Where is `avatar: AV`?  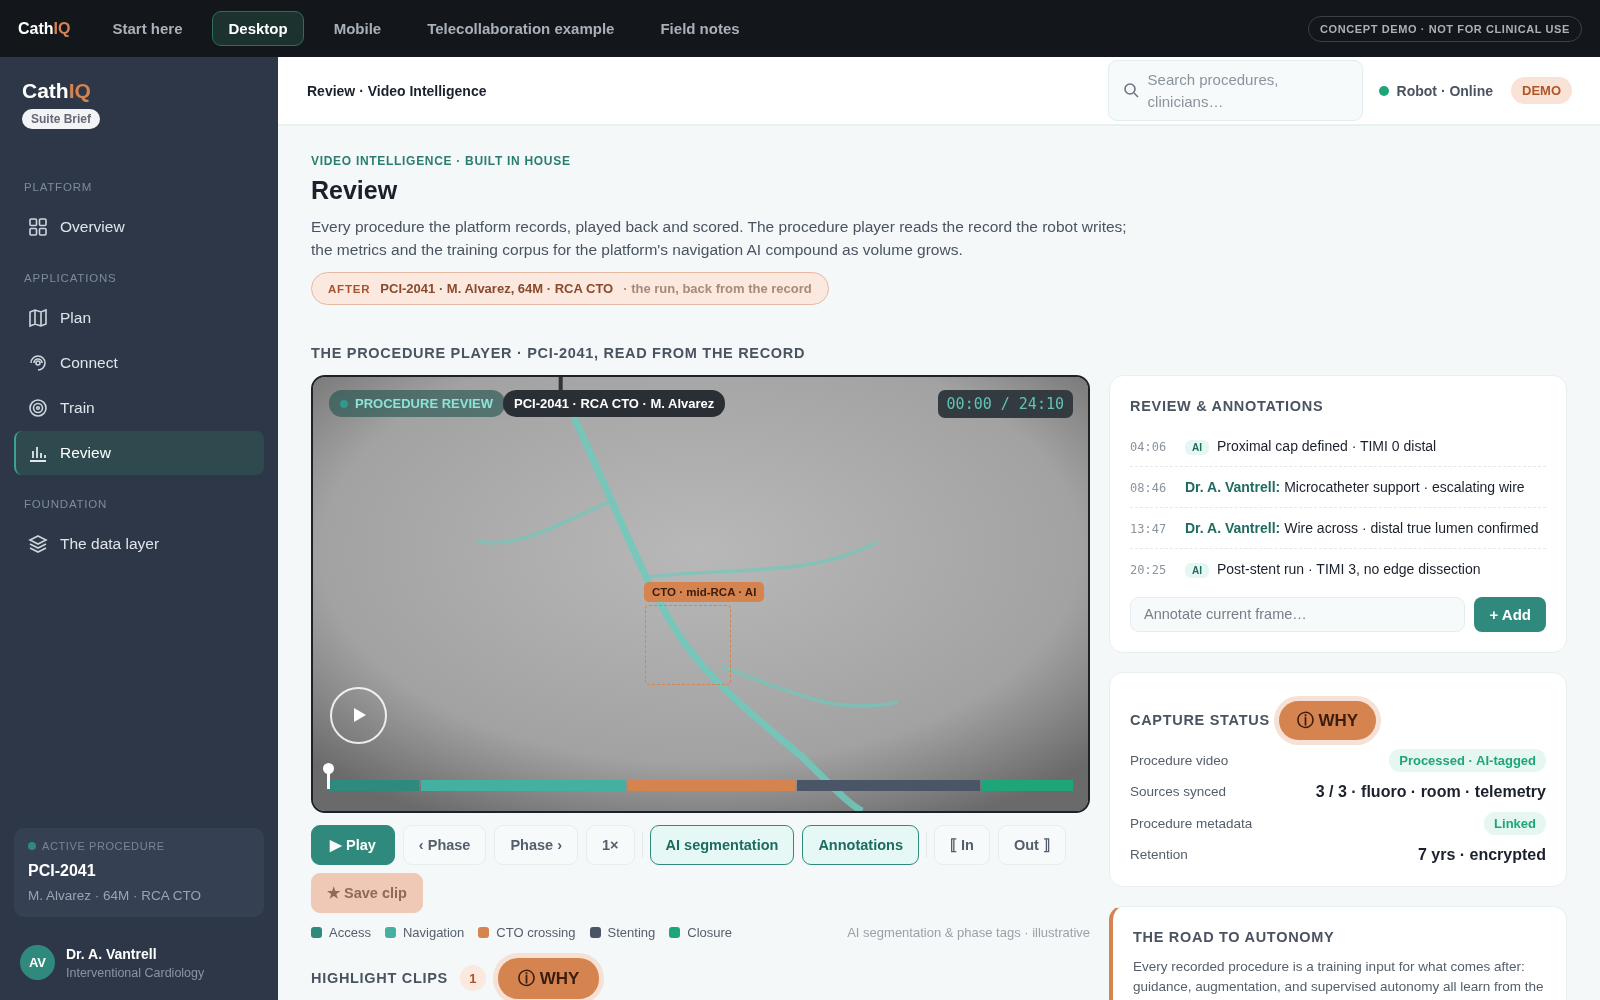
avatar: AV is located at coordinates (37, 962).